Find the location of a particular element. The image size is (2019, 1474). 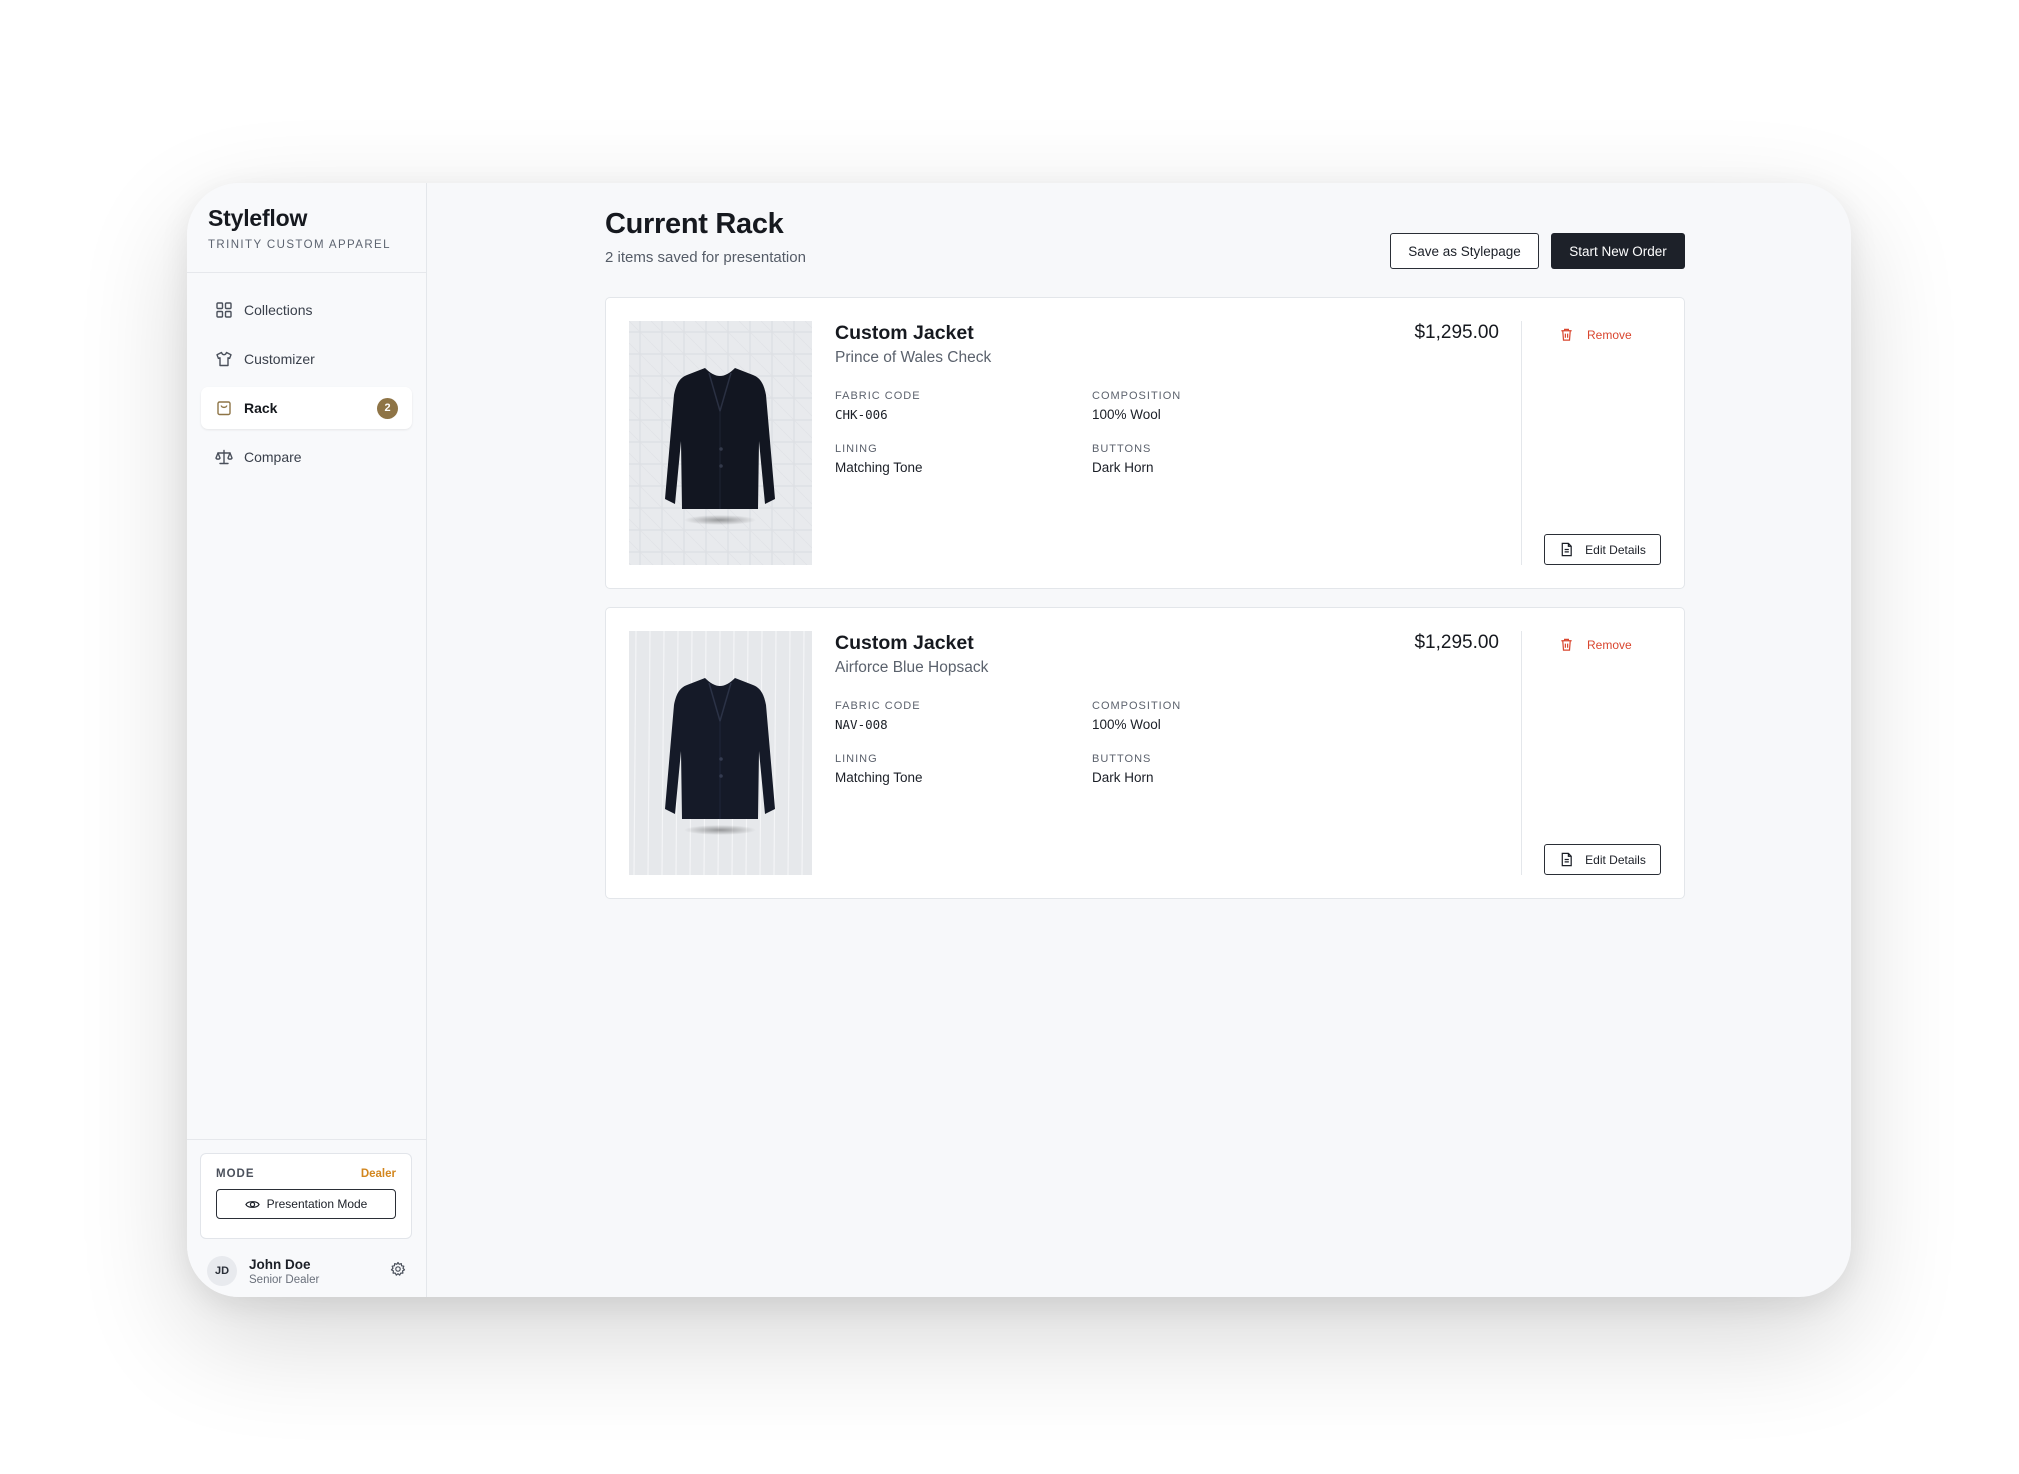

sidebar-nav: Collections Customizer Rack 2 Compare is located at coordinates (306, 387).